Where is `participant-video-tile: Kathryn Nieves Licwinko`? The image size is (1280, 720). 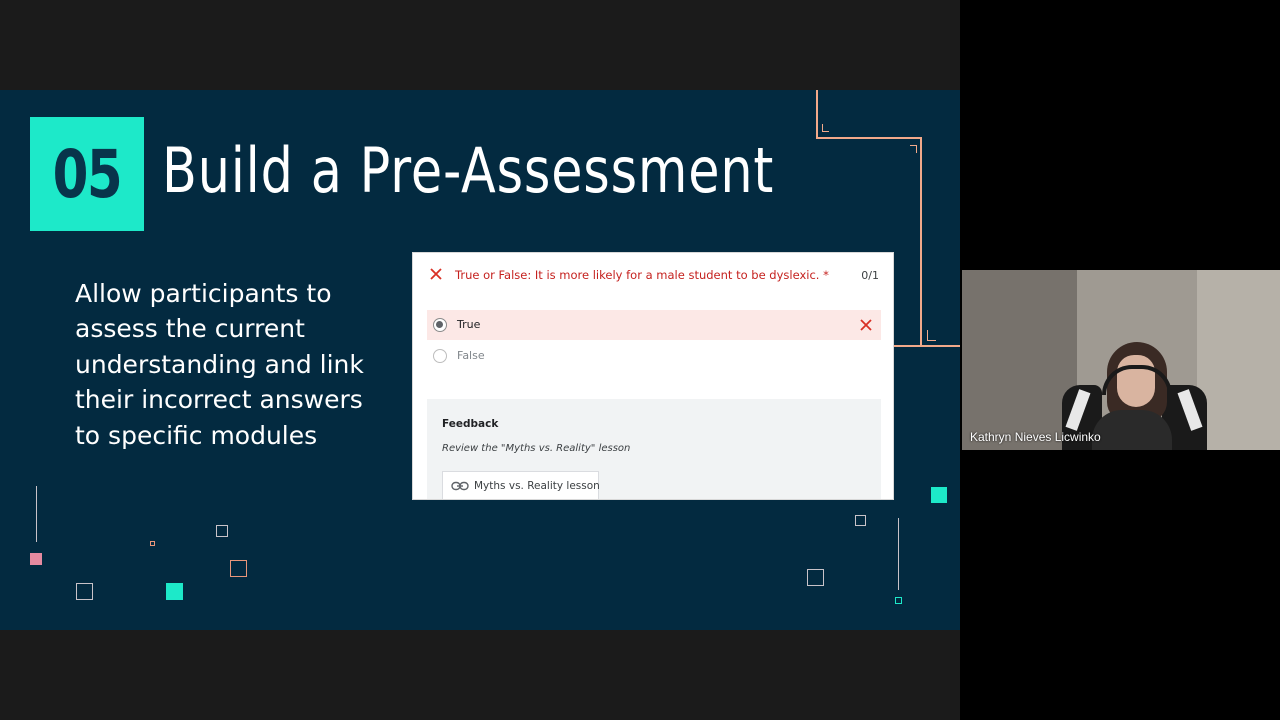
participant-video-tile: Kathryn Nieves Licwinko is located at coordinates (1121, 360).